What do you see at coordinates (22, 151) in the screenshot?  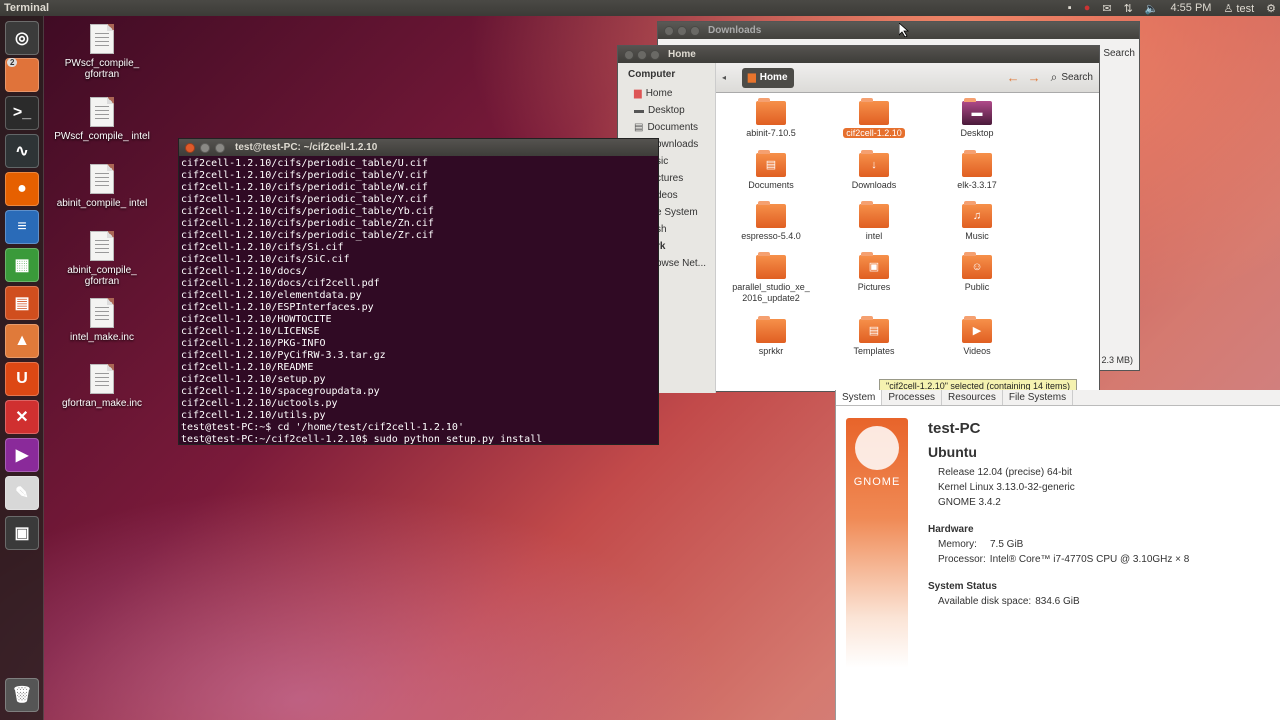 I see `system-monitor-icon: ∿` at bounding box center [22, 151].